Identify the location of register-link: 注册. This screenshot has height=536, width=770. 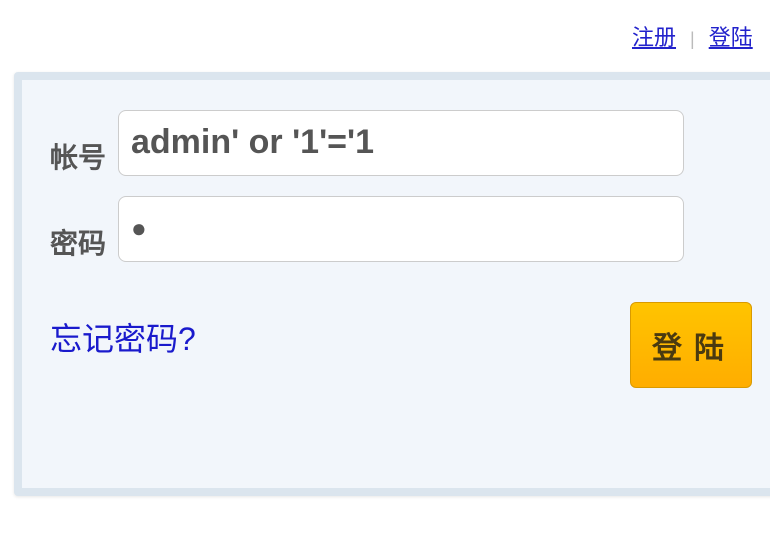
(654, 37).